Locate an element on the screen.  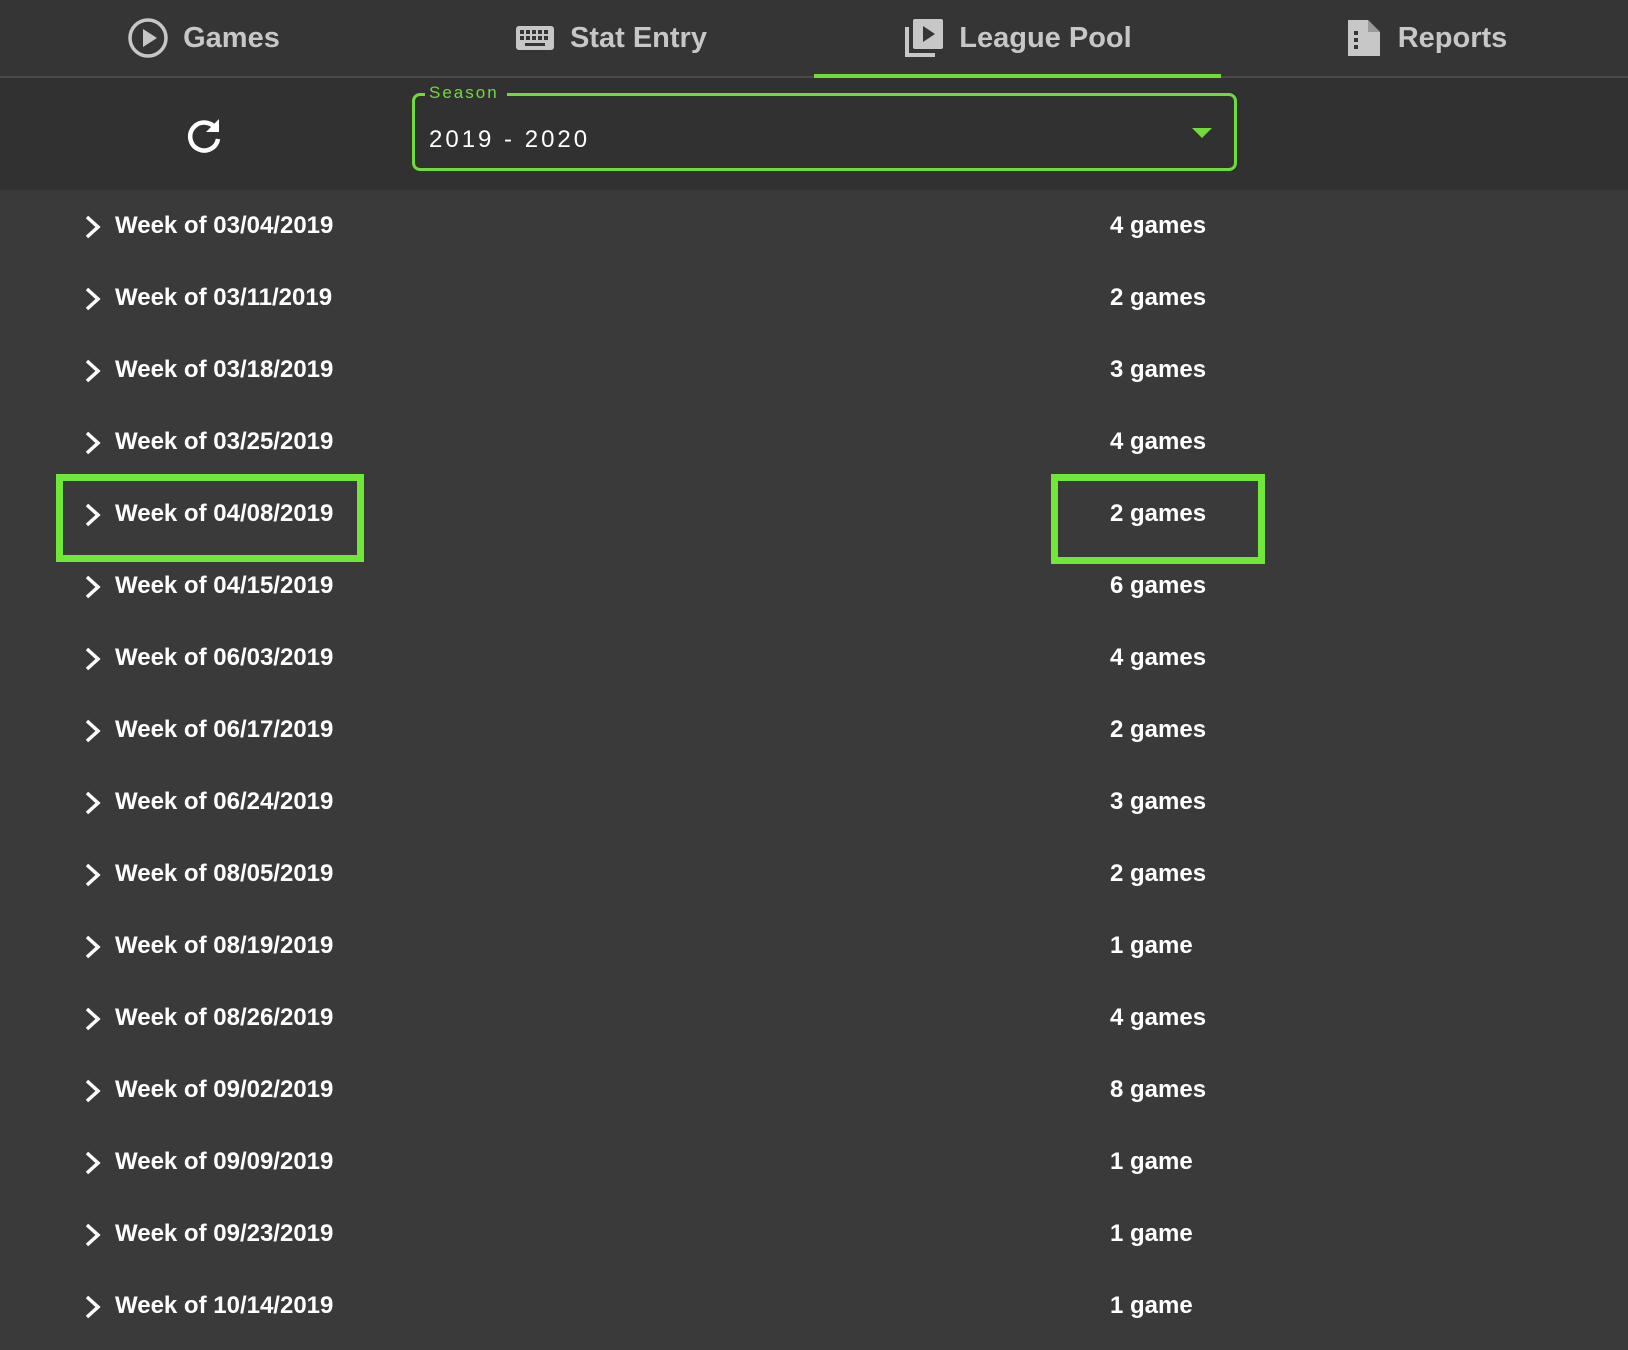
week-label: Week of 04/15/2019 is located at coordinates (224, 585).